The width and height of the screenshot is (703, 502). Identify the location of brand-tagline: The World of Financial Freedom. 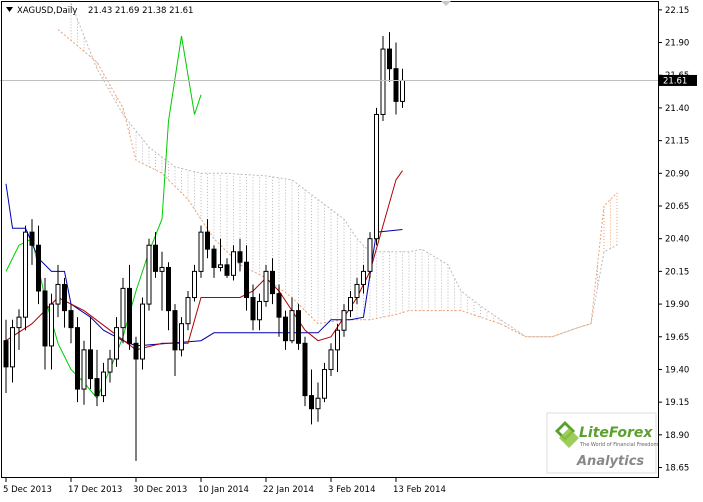
(619, 445).